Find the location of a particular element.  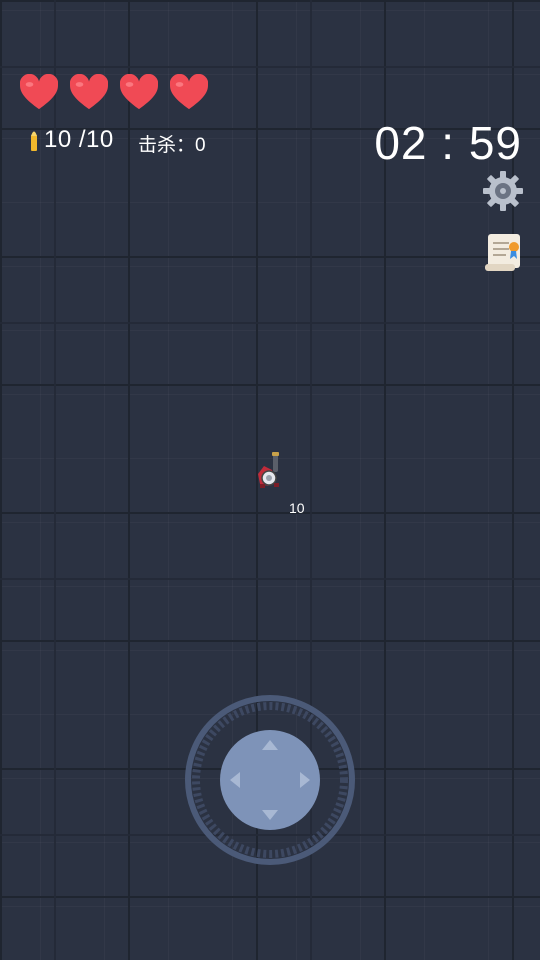

player-ammo-label: 10 is located at coordinates (297, 508).